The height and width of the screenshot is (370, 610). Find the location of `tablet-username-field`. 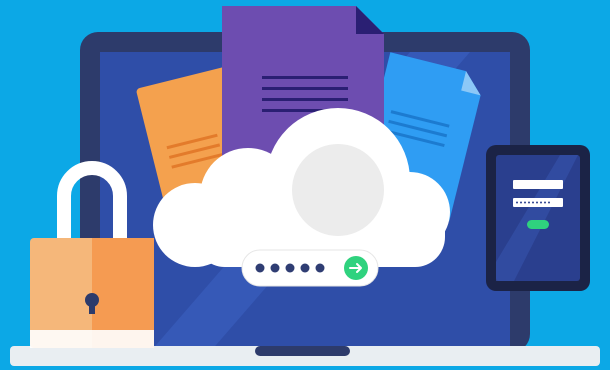

tablet-username-field is located at coordinates (538, 184).